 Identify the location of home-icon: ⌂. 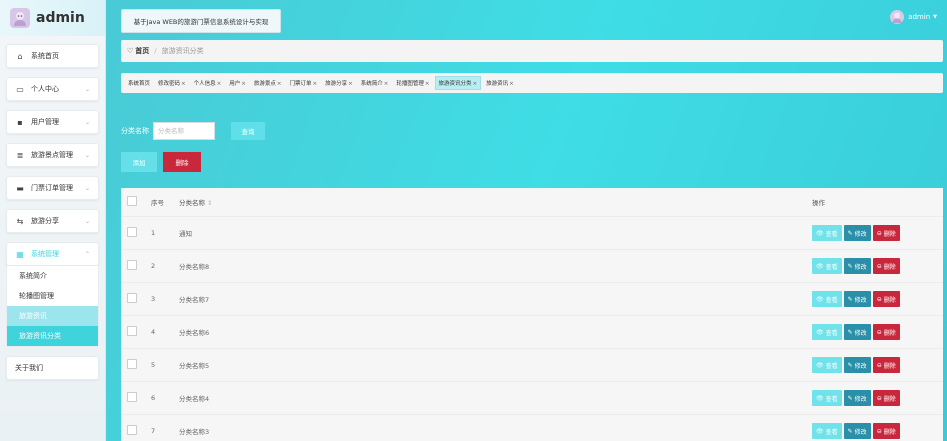
(20, 56).